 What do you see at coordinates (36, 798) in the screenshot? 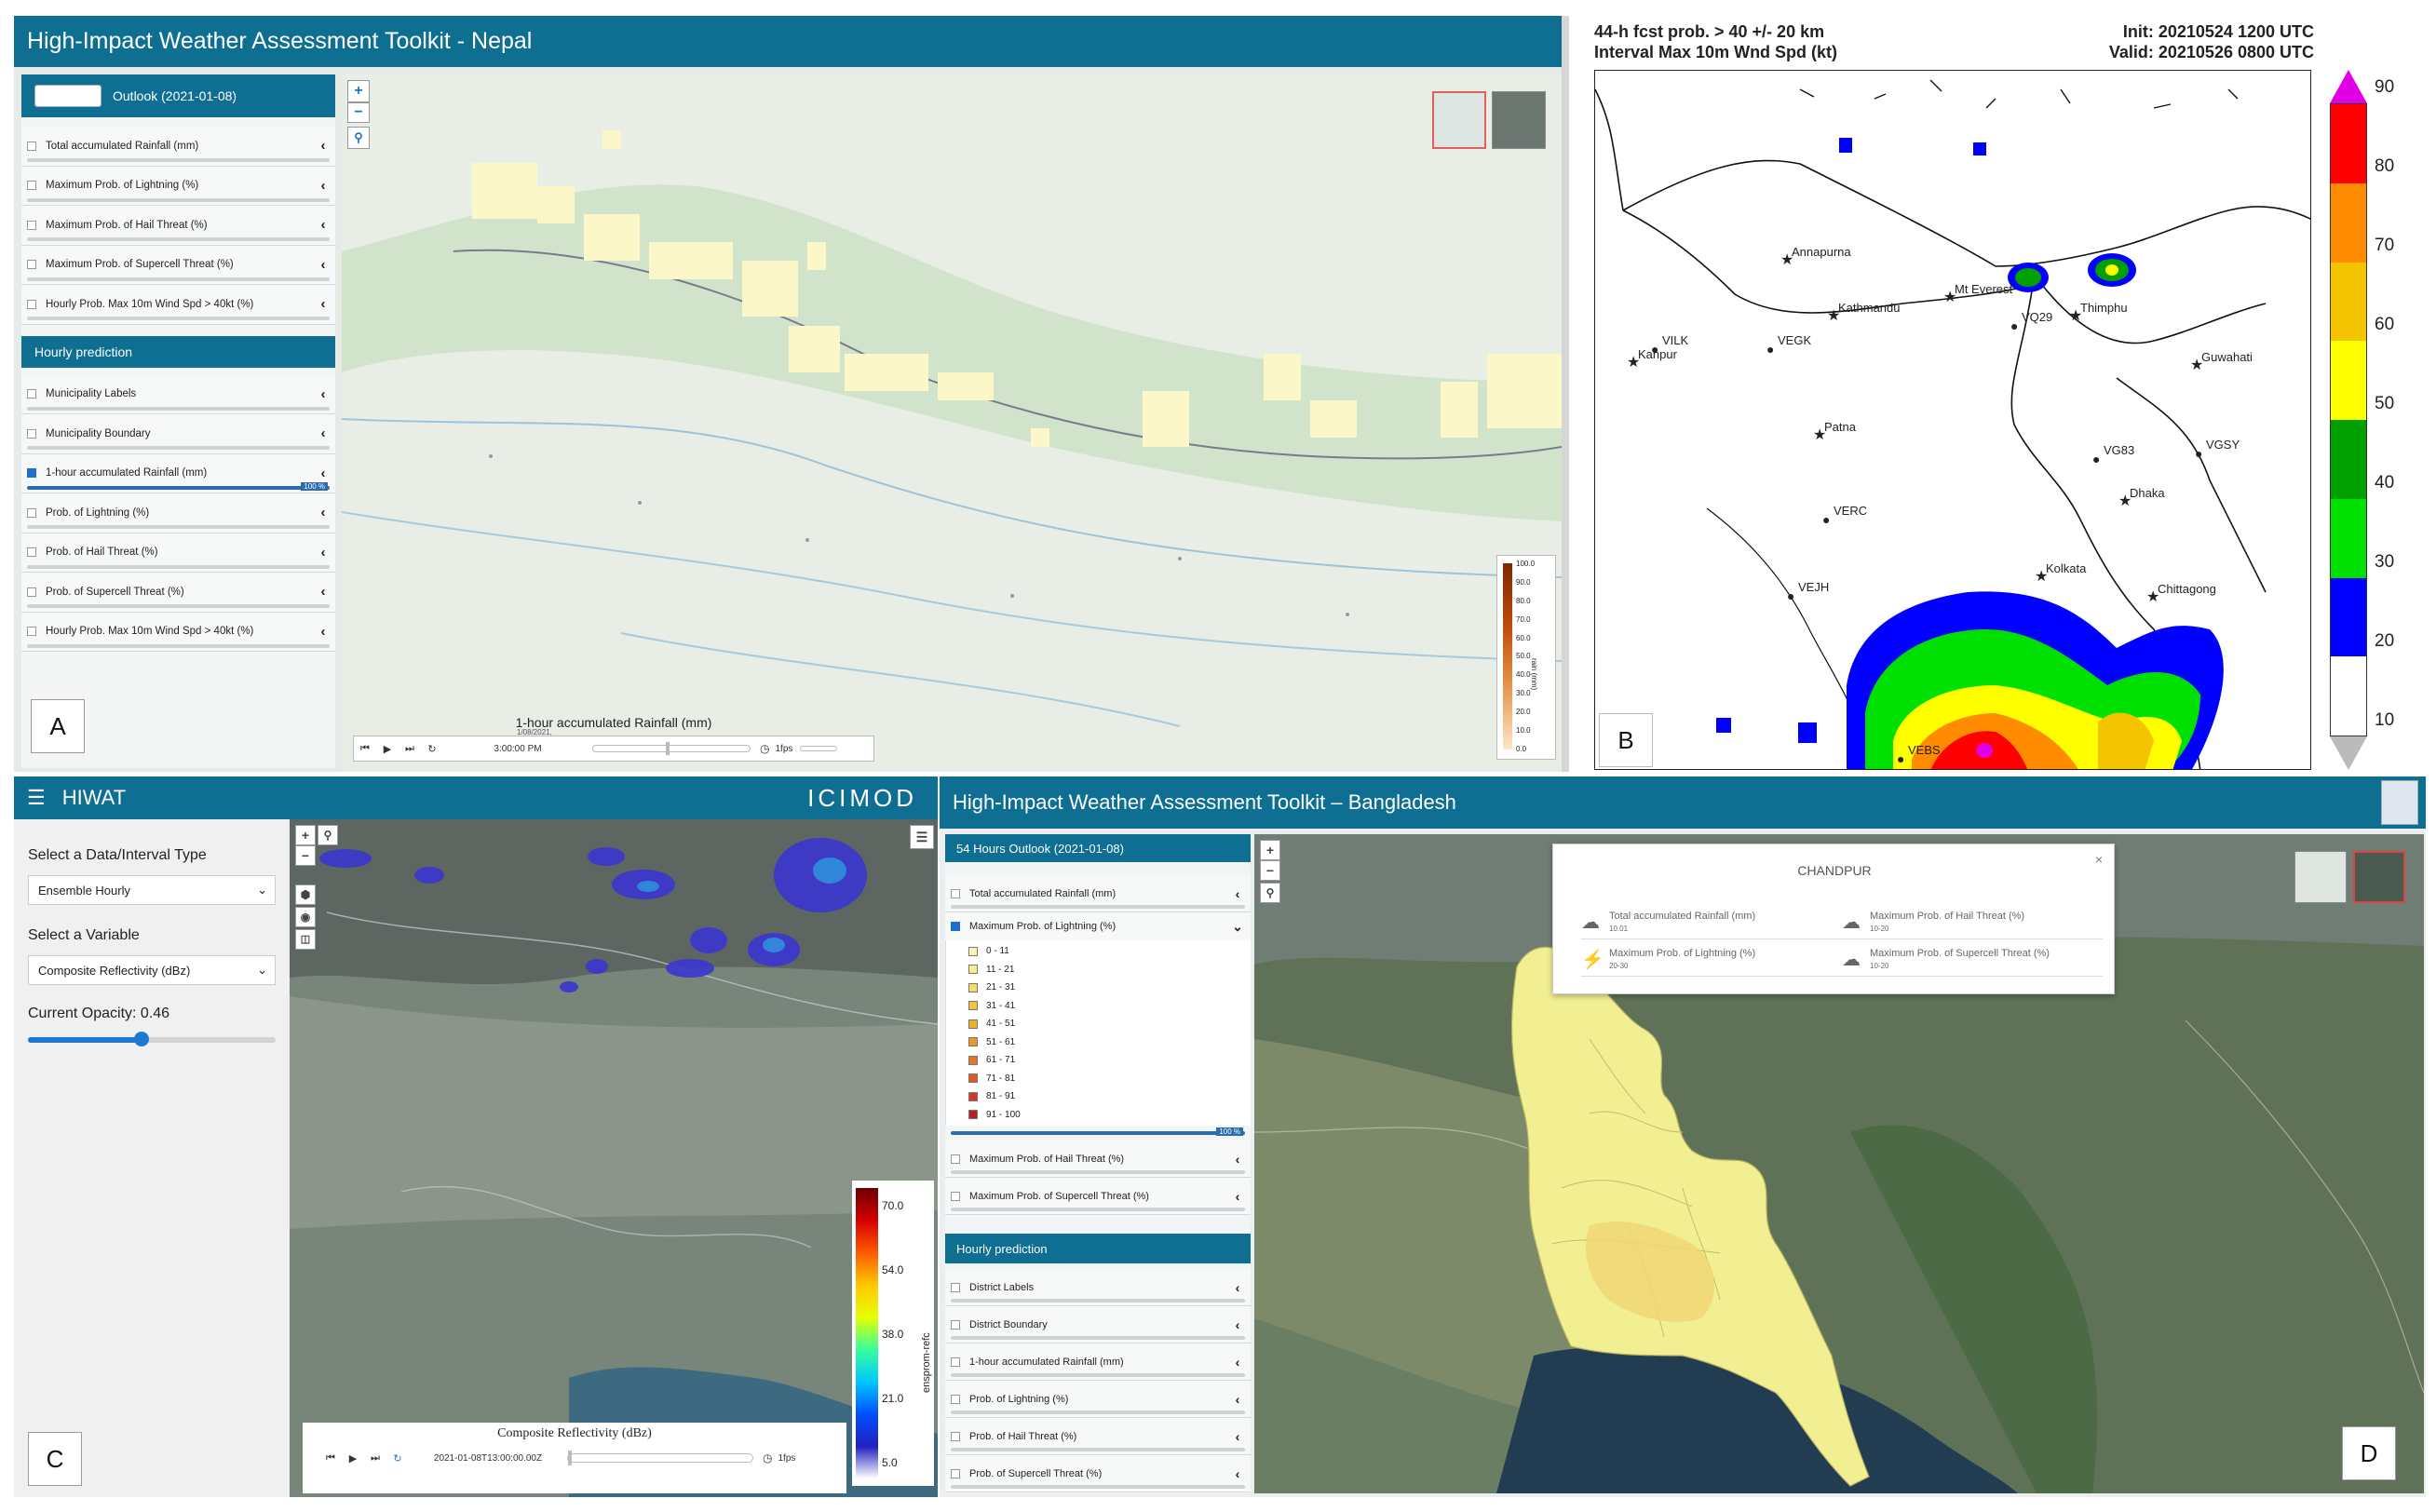
I see `menu-icon: ☰` at bounding box center [36, 798].